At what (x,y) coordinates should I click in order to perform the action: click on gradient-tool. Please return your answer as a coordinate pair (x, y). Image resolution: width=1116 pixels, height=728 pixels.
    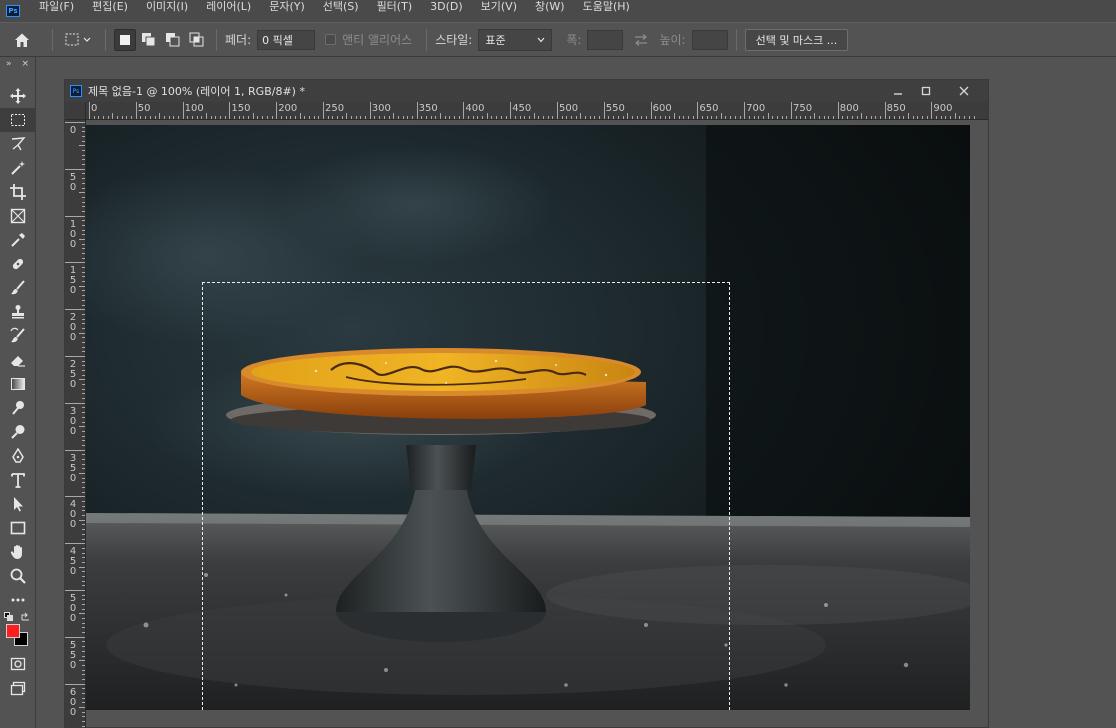
    Looking at the image, I should click on (18, 384).